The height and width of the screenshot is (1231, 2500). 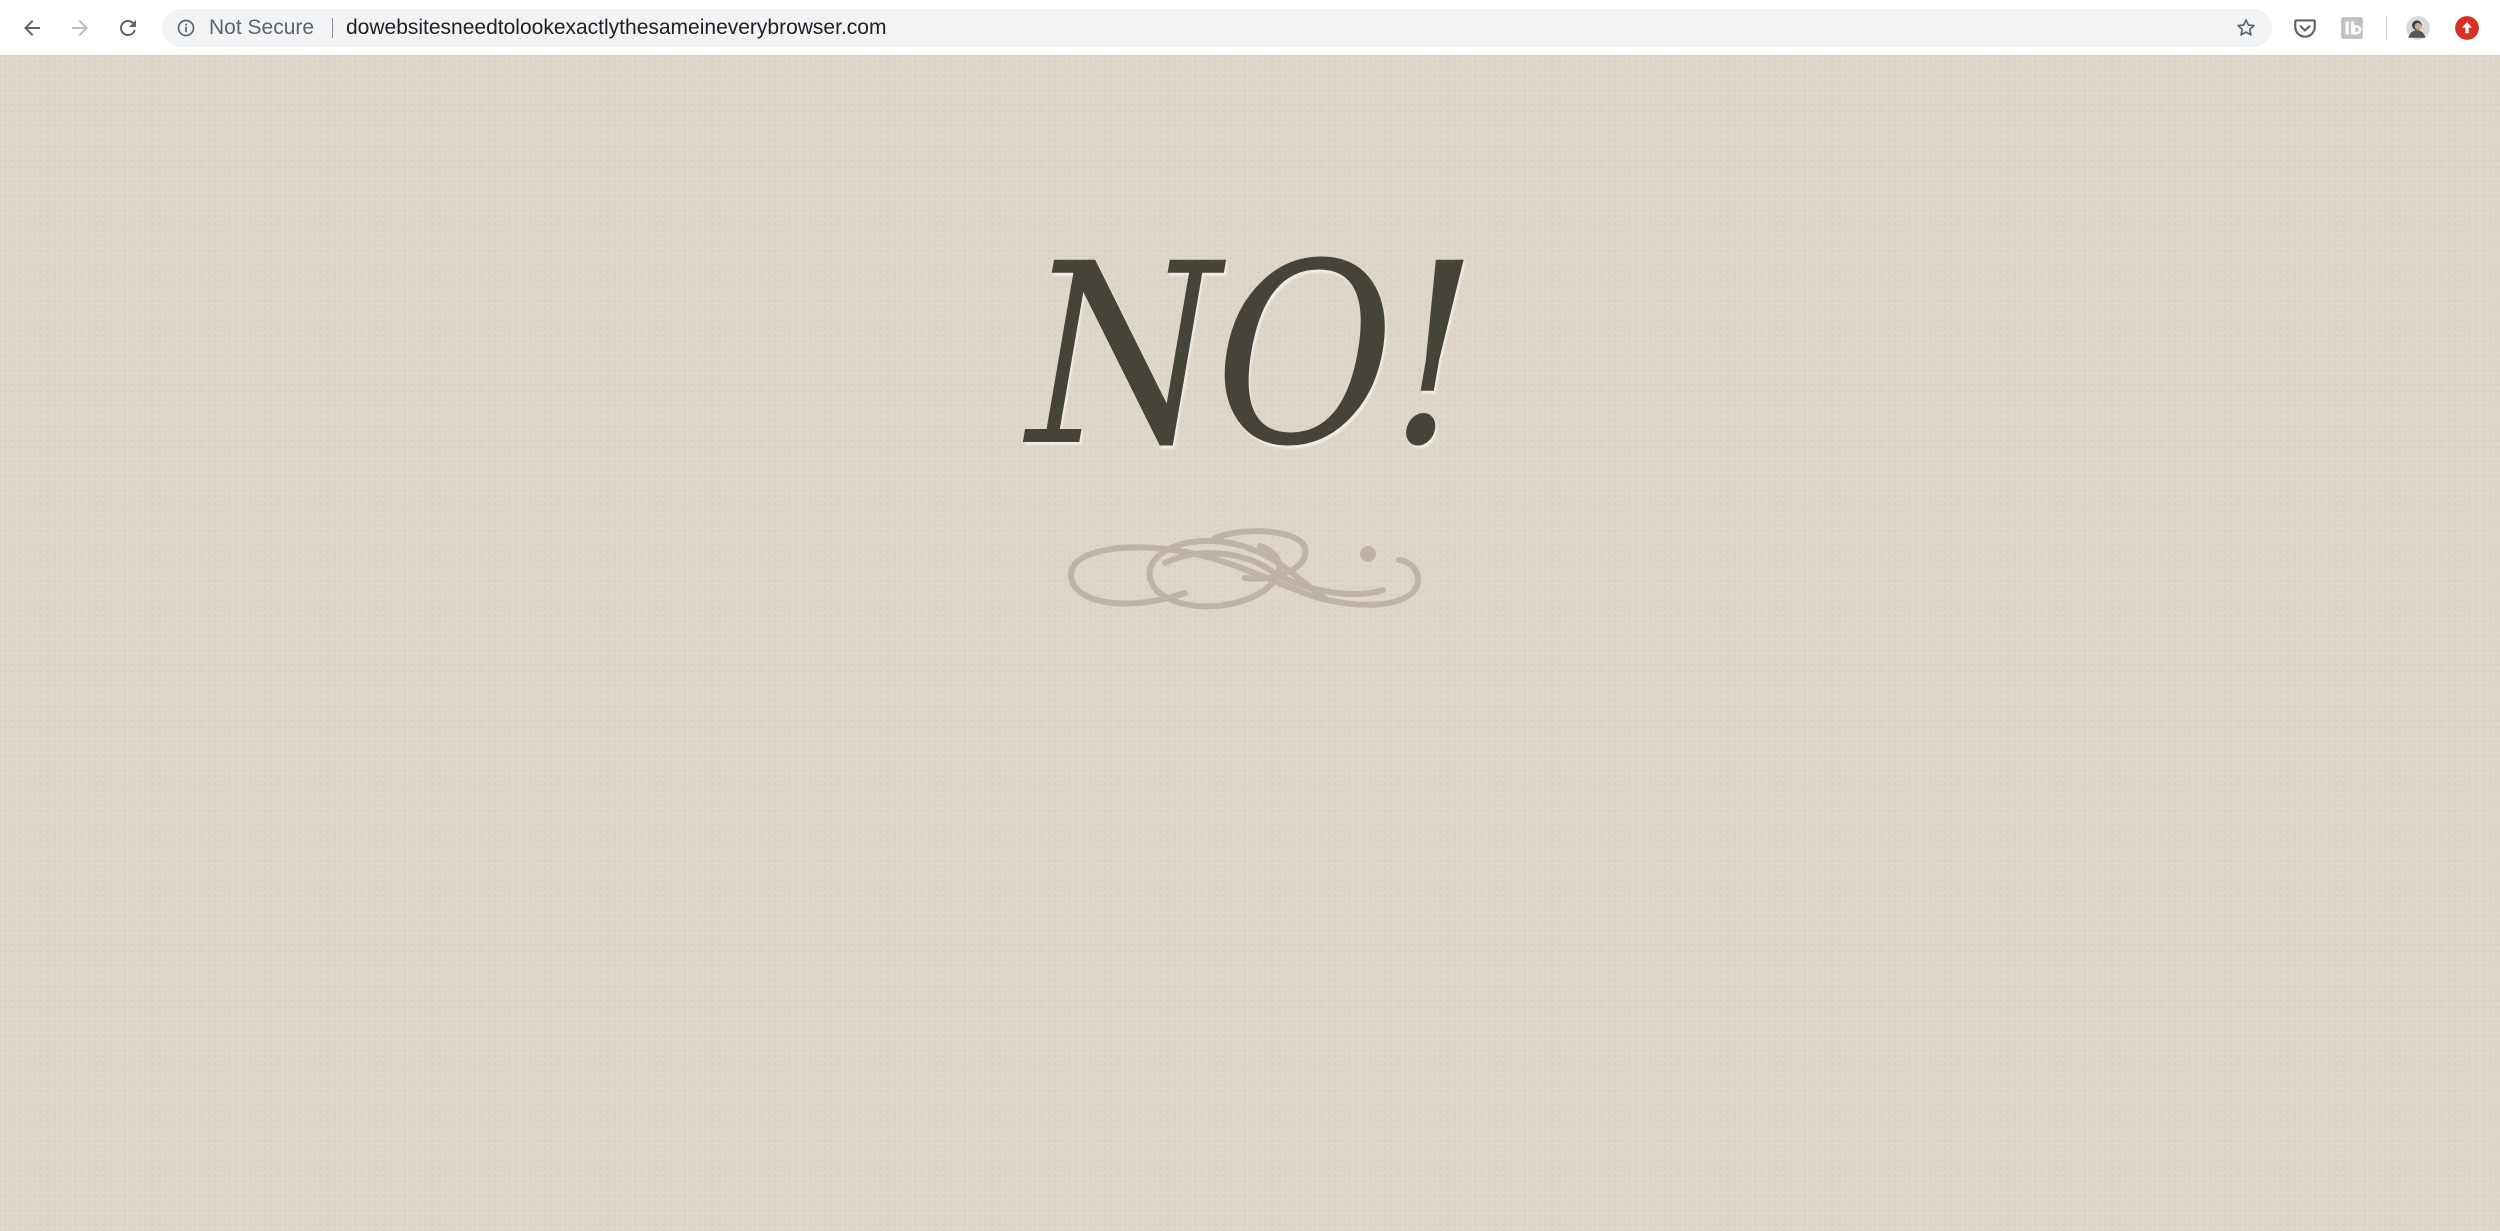 I want to click on red-extension-button, so click(x=2467, y=28).